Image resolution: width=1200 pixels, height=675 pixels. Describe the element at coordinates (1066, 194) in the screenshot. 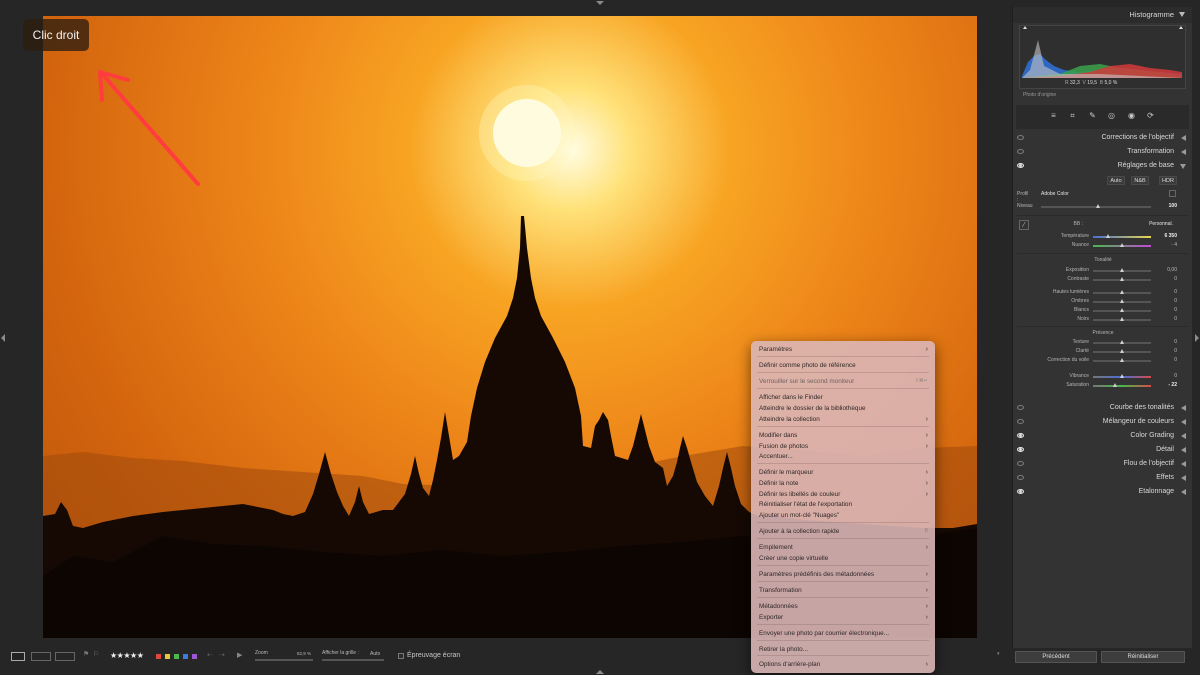

I see `profile-select: Adobe Color` at that location.